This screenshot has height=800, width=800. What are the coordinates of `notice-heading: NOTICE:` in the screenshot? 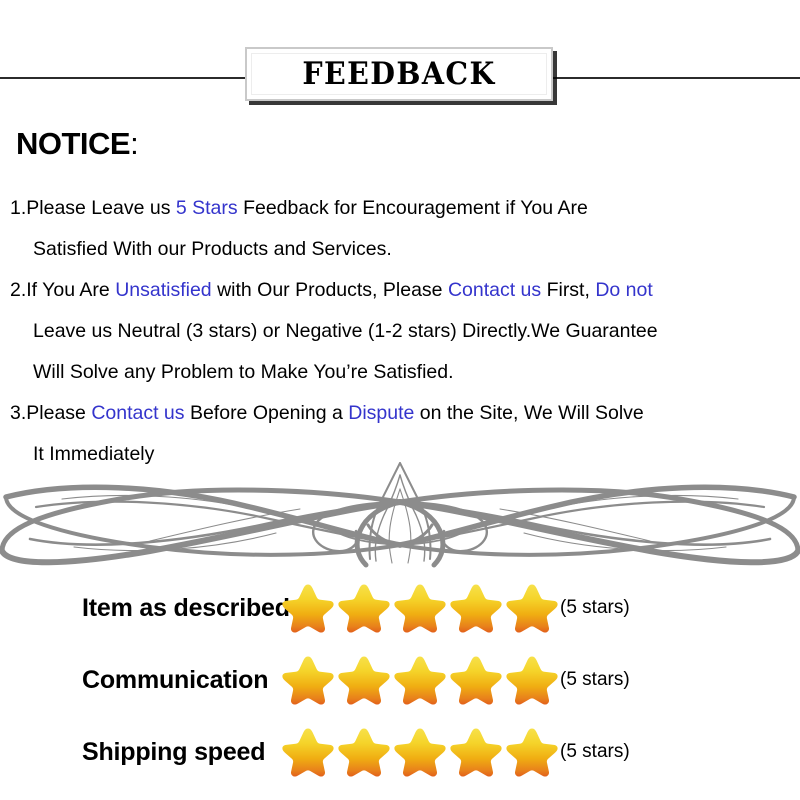 It's located at (77, 144).